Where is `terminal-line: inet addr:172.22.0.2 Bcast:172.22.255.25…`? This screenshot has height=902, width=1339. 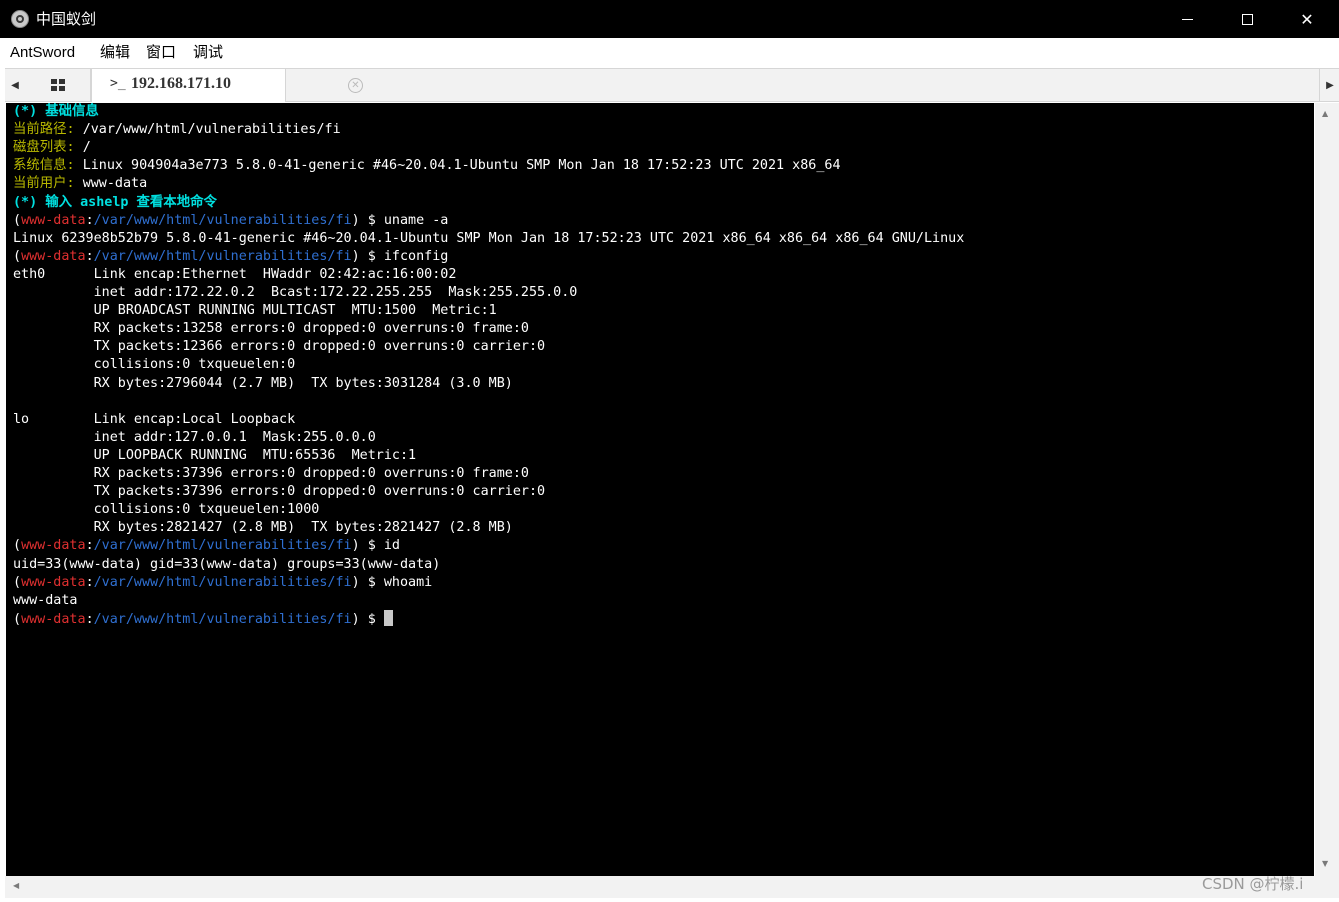
terminal-line: inet addr:172.22.0.2 Bcast:172.22.255.25… is located at coordinates (295, 293).